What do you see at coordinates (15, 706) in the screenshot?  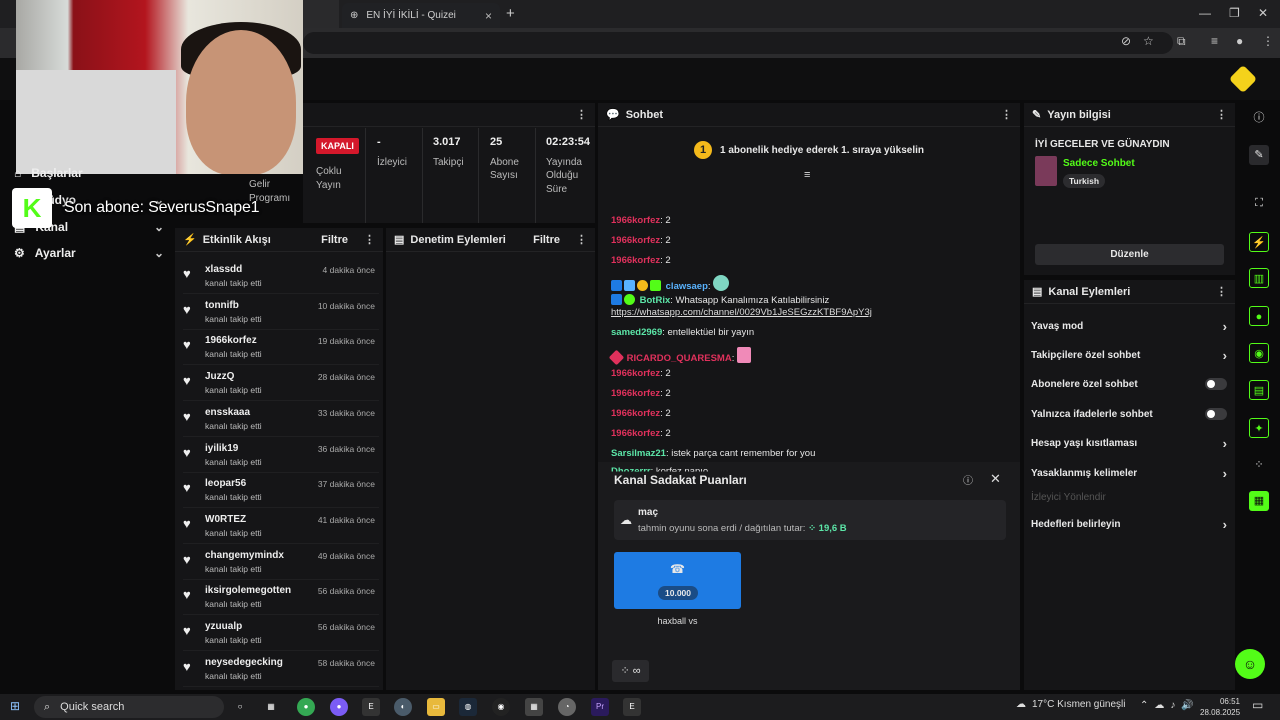 I see `windows-start-icon: ⊞` at bounding box center [15, 706].